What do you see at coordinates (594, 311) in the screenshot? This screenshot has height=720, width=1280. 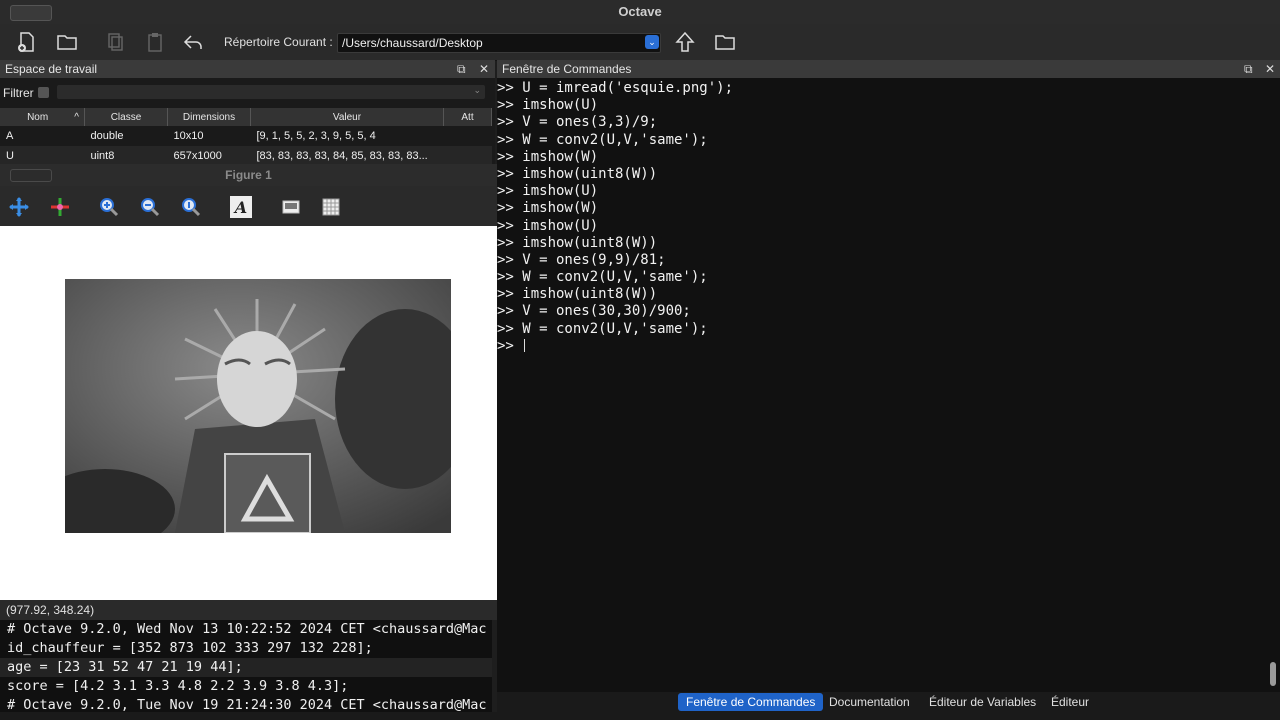 I see `command-line: >> V = ones(30,30)/900;` at bounding box center [594, 311].